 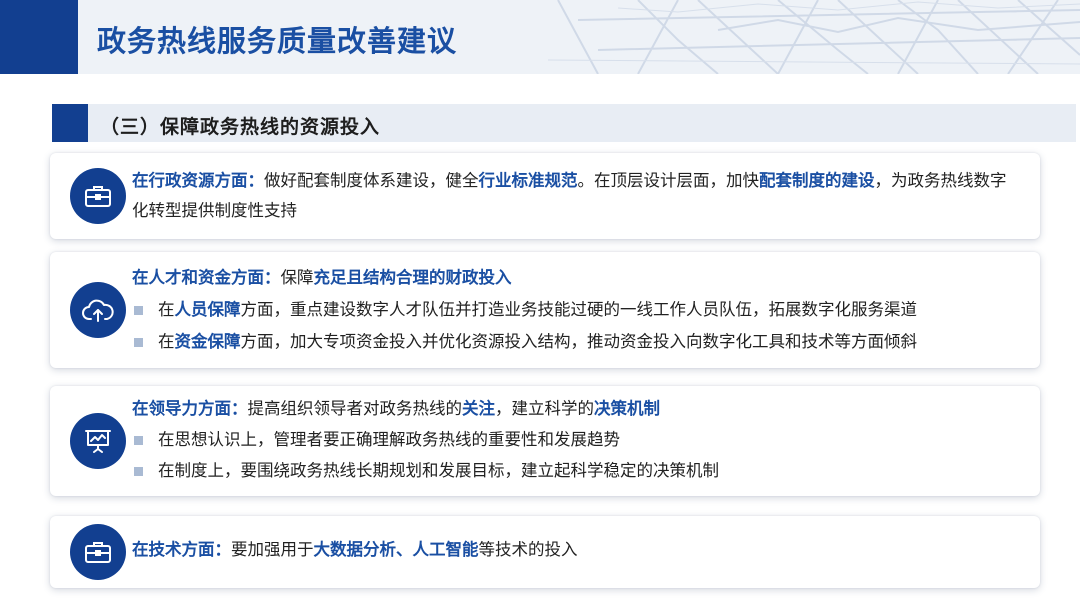 I want to click on card-lead: 在领导力方面：, so click(x=190, y=408).